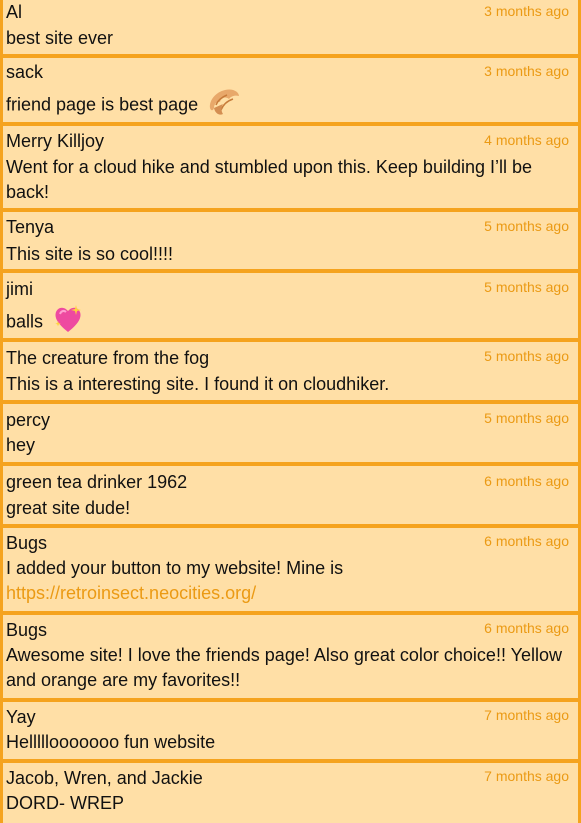  What do you see at coordinates (131, 593) in the screenshot?
I see `comment-link: https://retroinsect.neocities.org/` at bounding box center [131, 593].